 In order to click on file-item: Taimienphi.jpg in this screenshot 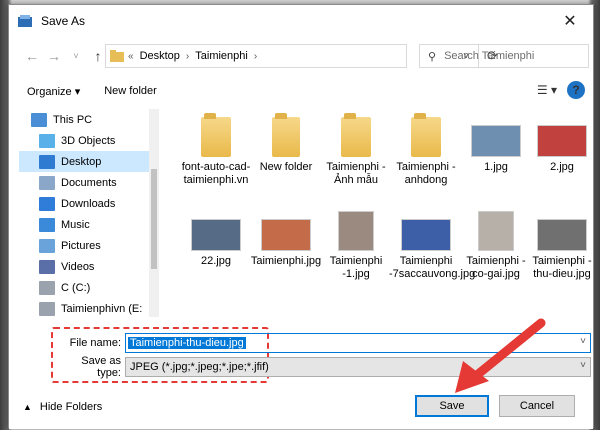, I will do `click(286, 238)`.